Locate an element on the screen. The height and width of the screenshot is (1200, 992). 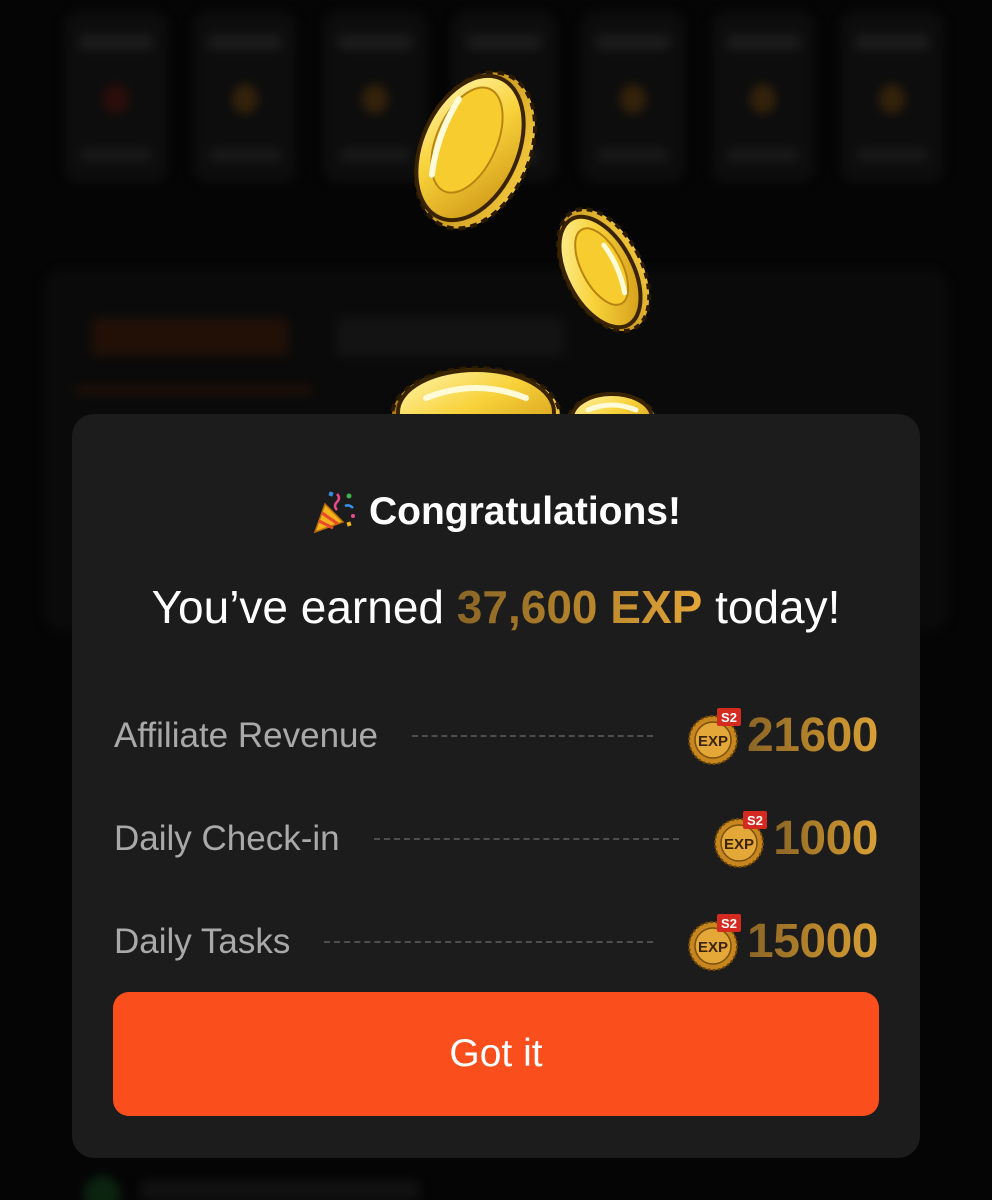
tab-underline is located at coordinates (194, 390).